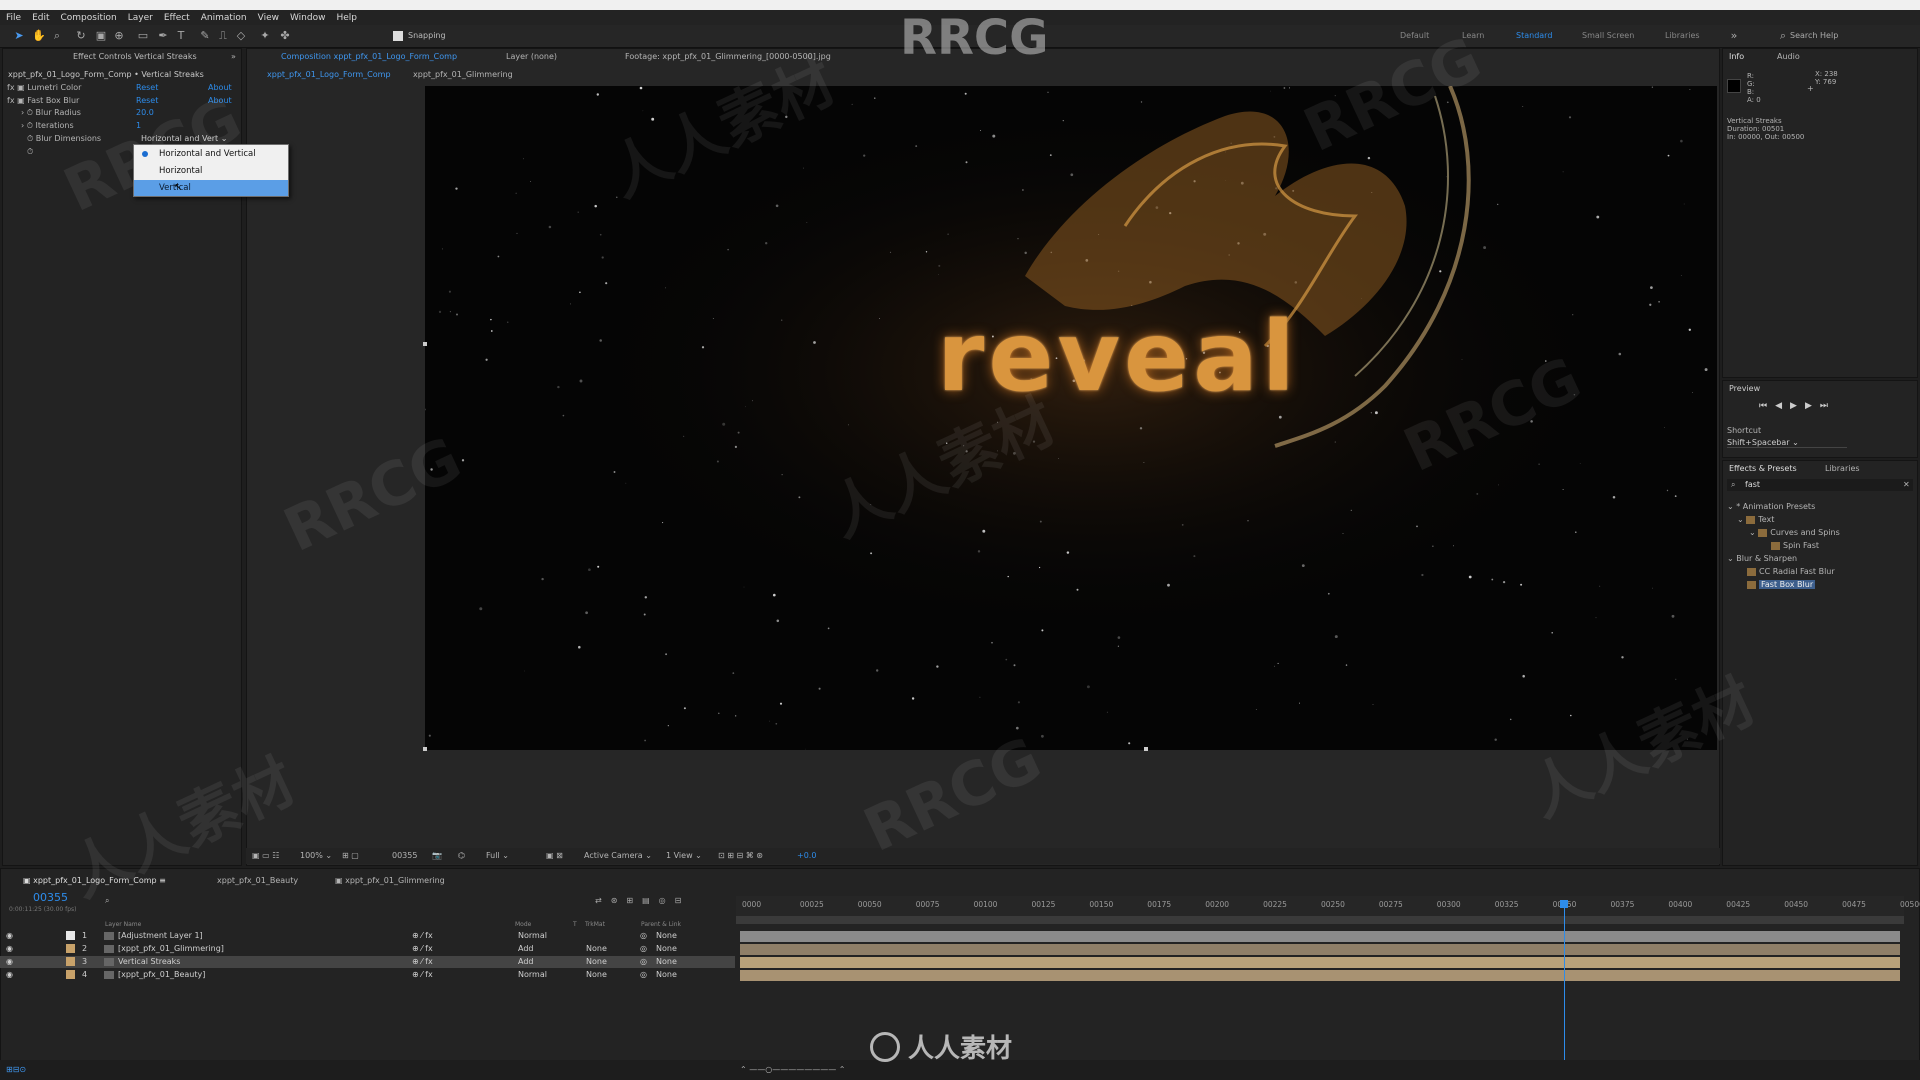 The image size is (1920, 1080). I want to click on dropdown-option-vertical: Vertical, so click(211, 188).